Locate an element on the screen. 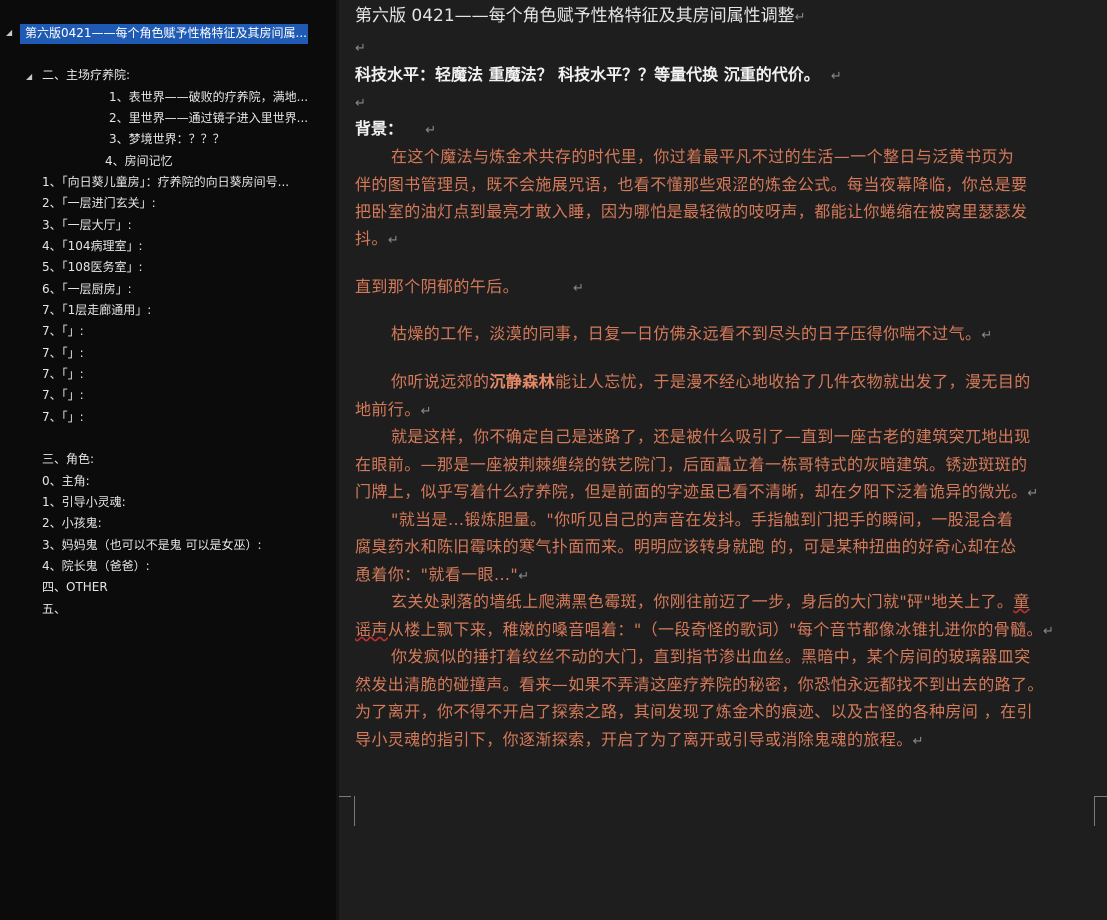 The image size is (1107, 920). body-text-fragment: 直到那个阴郁的午后。 is located at coordinates (437, 286).